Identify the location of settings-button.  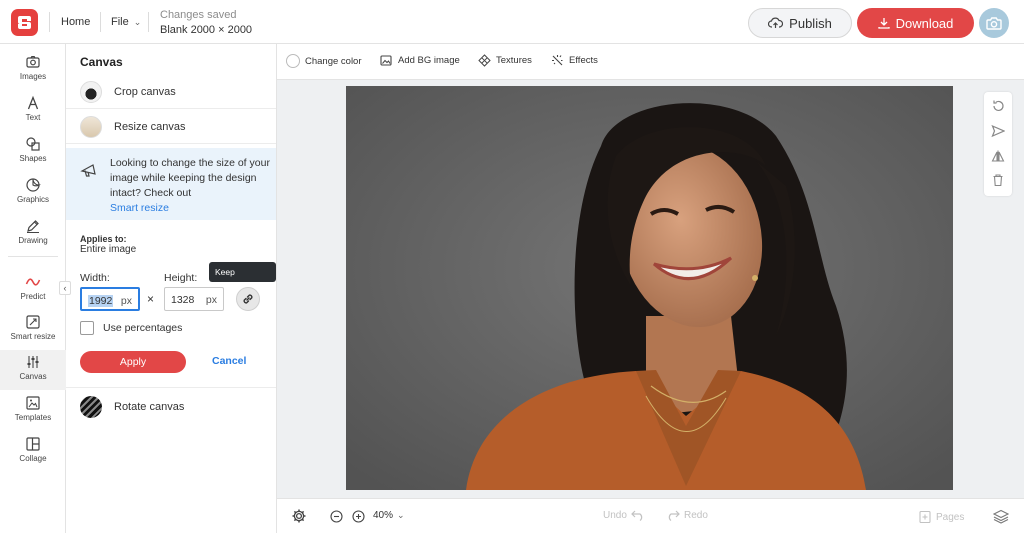
(299, 516).